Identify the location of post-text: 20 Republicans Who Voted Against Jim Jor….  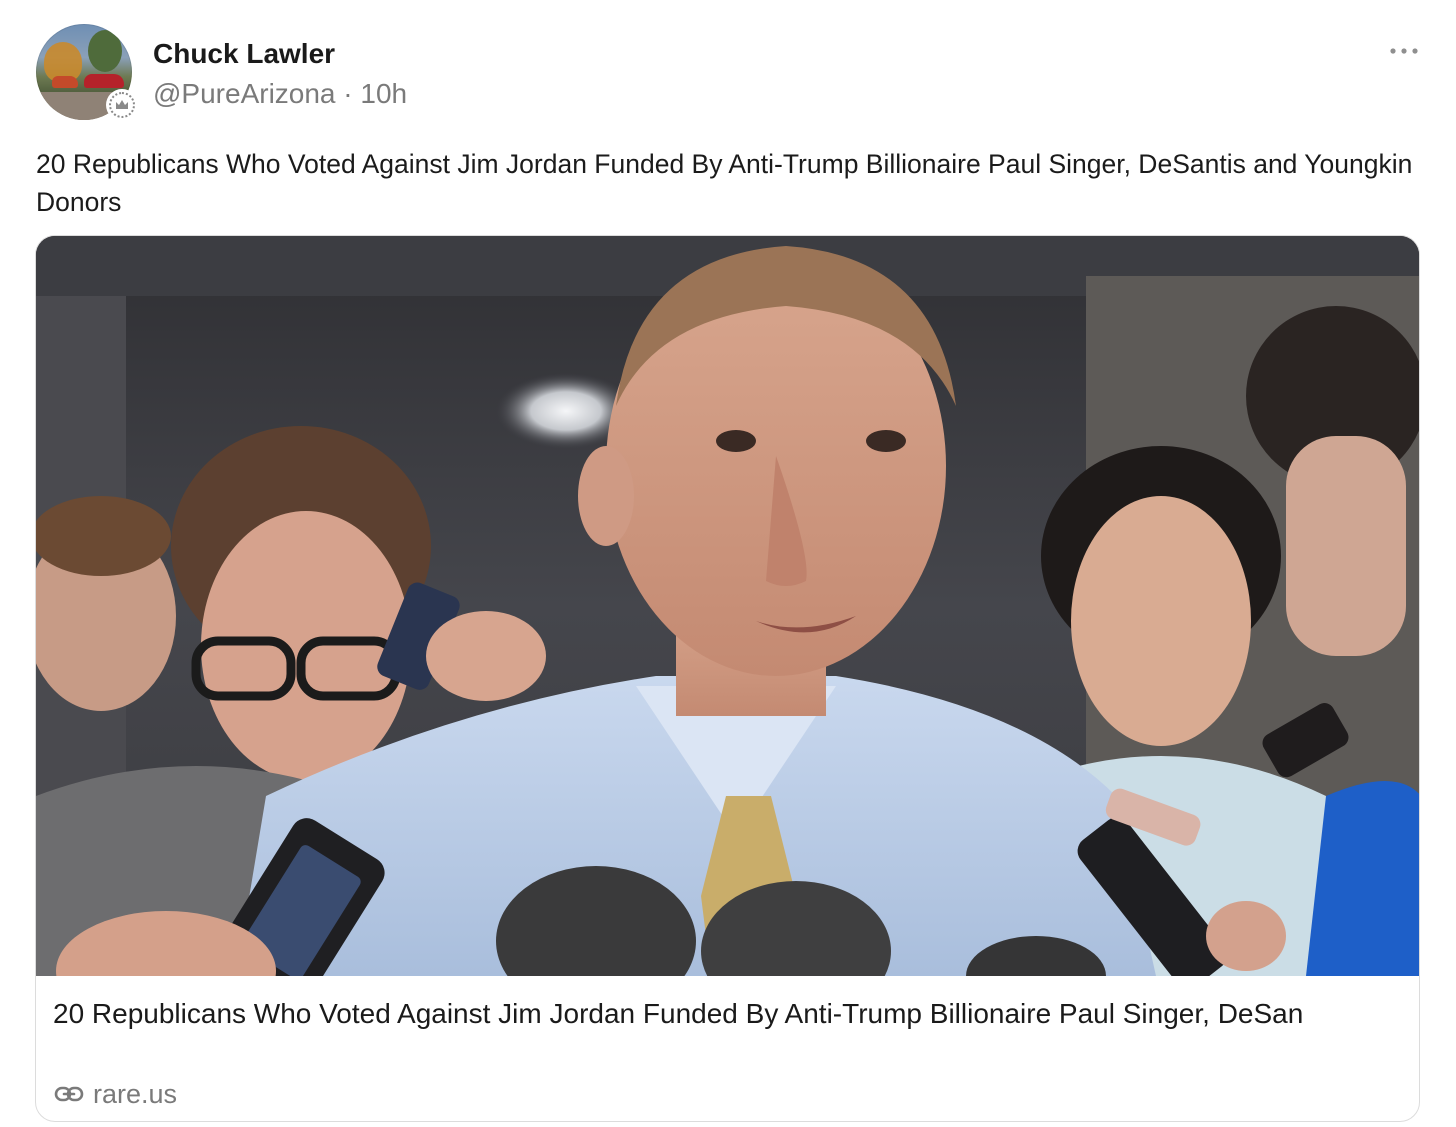
(724, 183).